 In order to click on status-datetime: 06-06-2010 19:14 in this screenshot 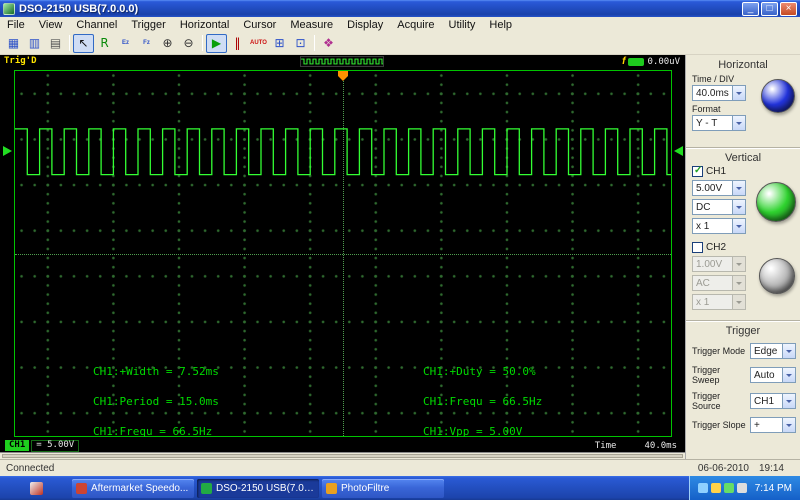, I will do `click(741, 468)`.